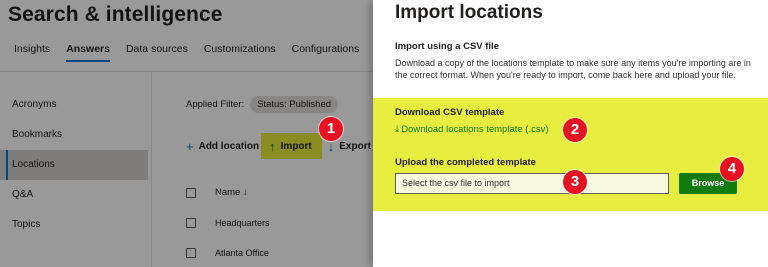 This screenshot has width=768, height=267. Describe the element at coordinates (447, 46) in the screenshot. I see `csv-section-title: Import using a CSV file` at that location.